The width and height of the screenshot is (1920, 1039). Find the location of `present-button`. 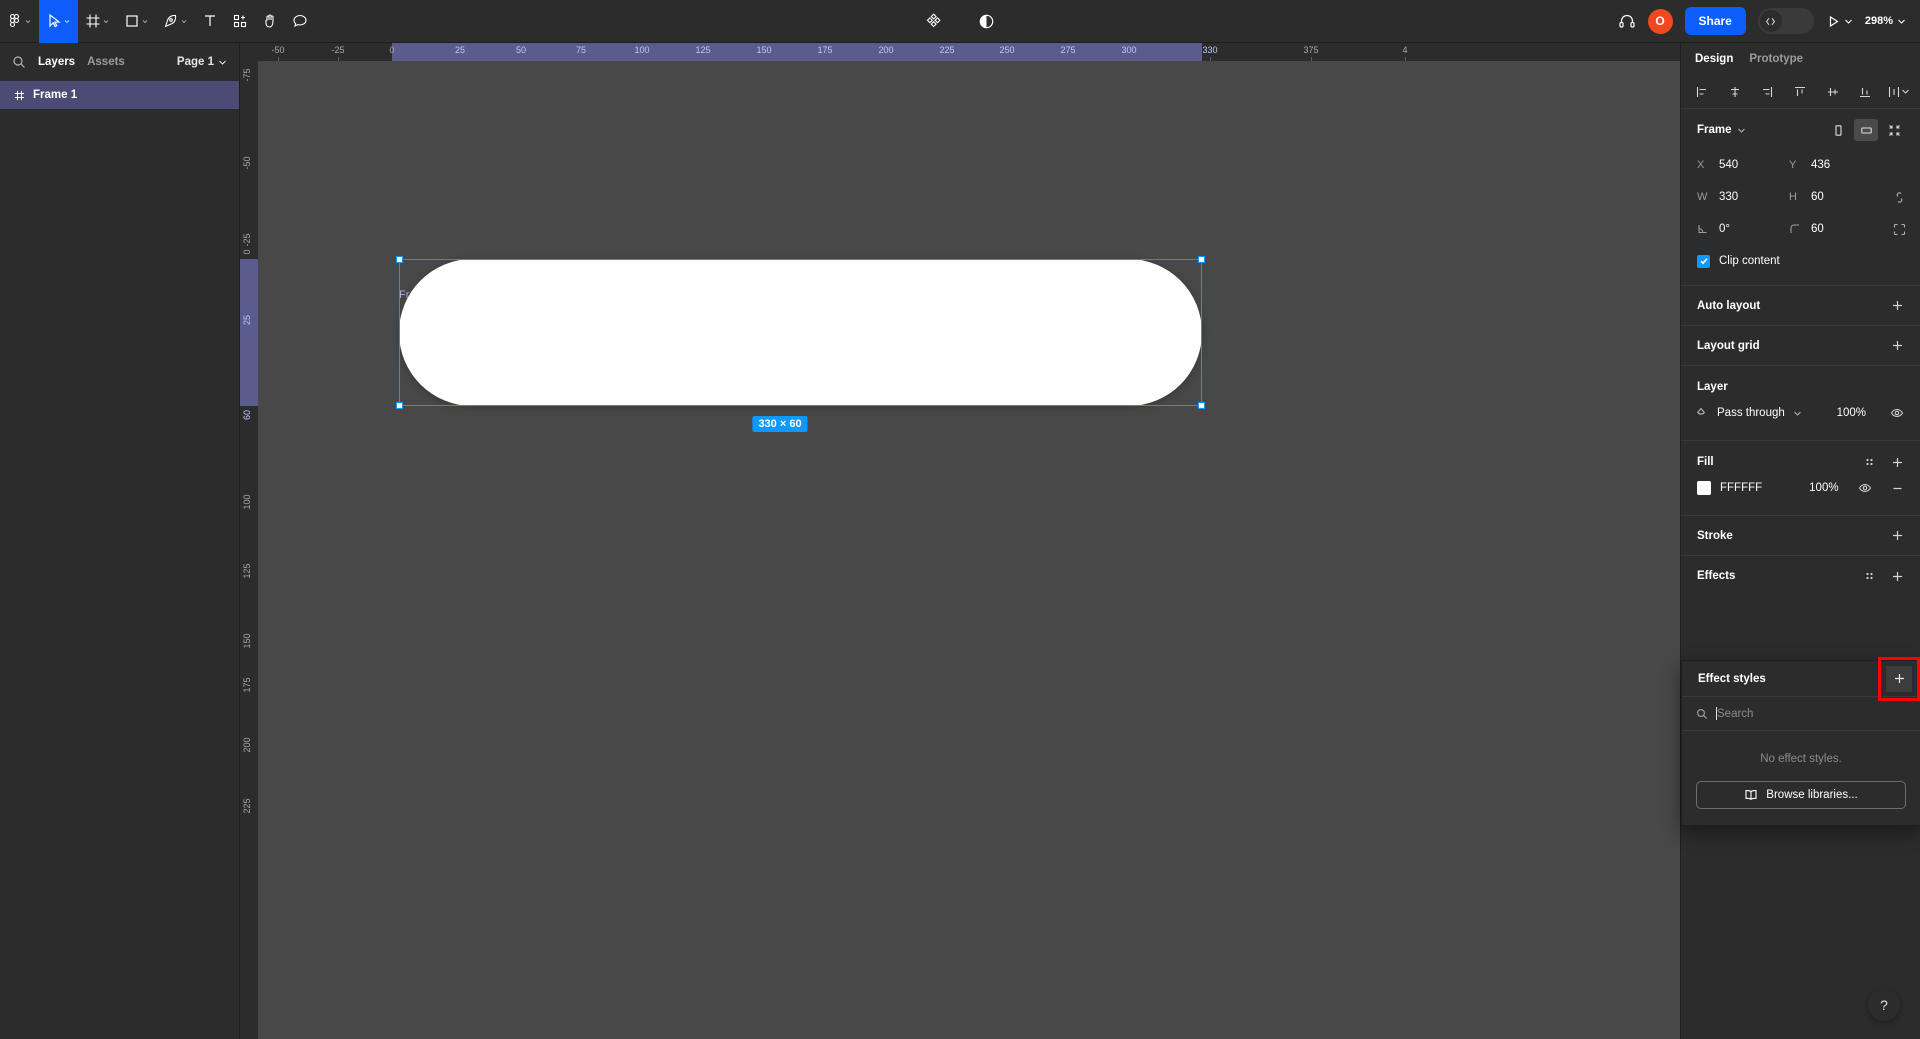

present-button is located at coordinates (1839, 21).